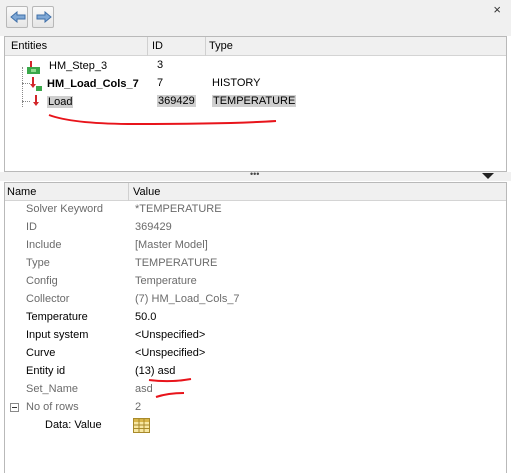  I want to click on panel-splitter: •••, so click(255, 175).